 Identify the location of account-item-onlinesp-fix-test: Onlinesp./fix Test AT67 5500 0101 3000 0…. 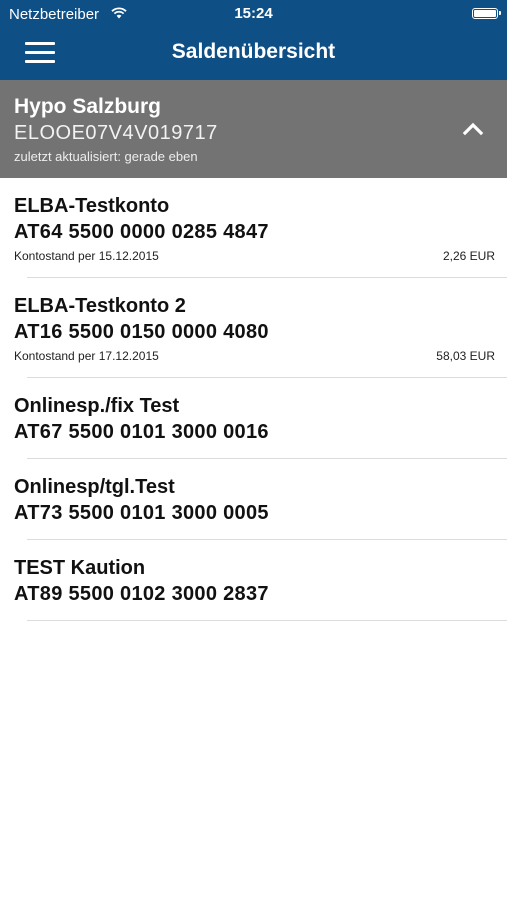
(253, 418).